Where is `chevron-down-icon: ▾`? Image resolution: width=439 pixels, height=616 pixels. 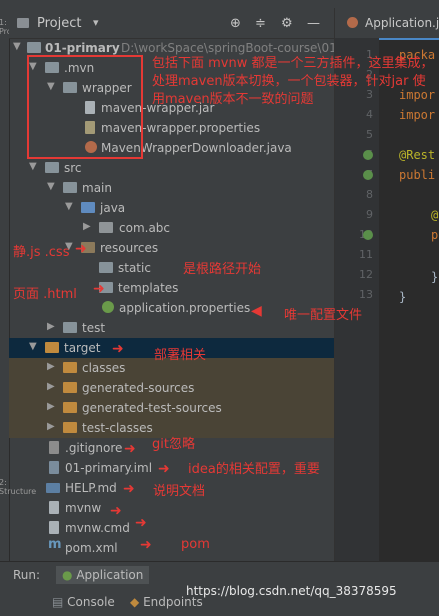 chevron-down-icon: ▾ is located at coordinates (96, 22).